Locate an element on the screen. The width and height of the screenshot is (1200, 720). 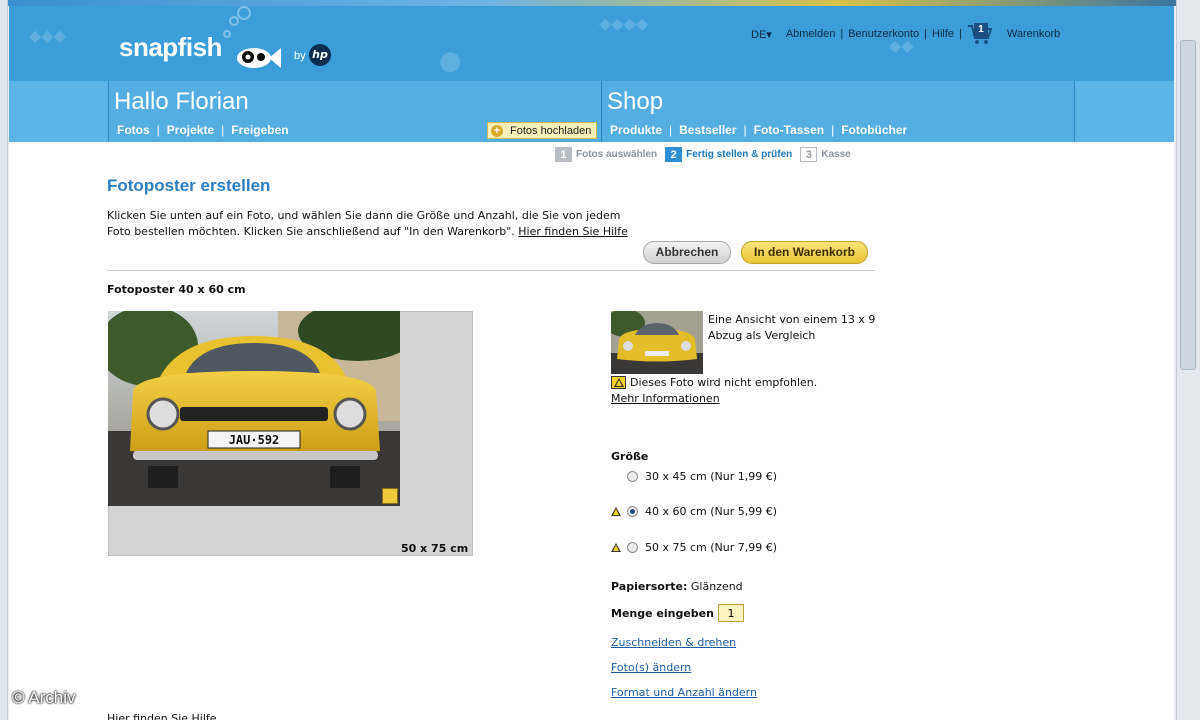
fish-decoration: ◆◆◆◆ is located at coordinates (624, 23).